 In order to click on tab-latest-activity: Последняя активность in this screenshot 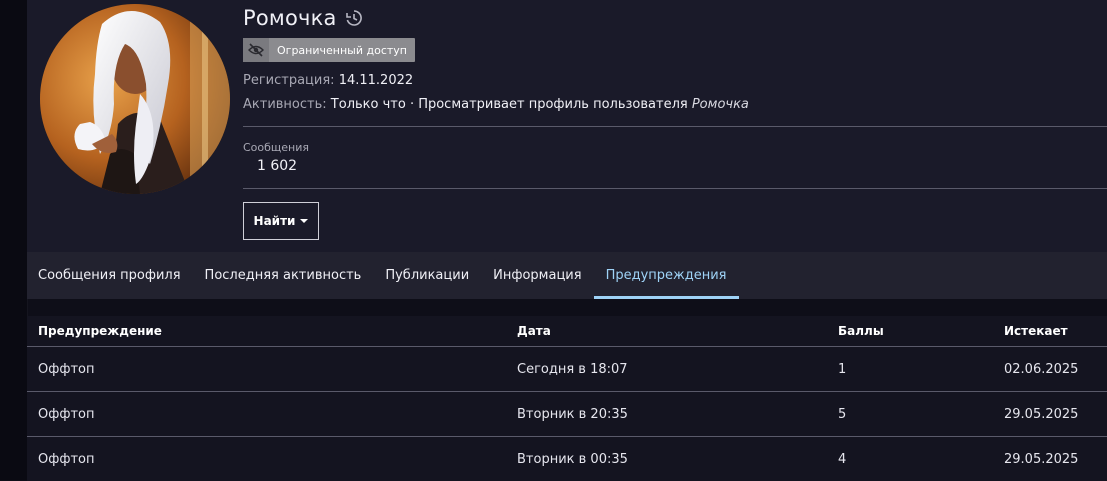, I will do `click(283, 275)`.